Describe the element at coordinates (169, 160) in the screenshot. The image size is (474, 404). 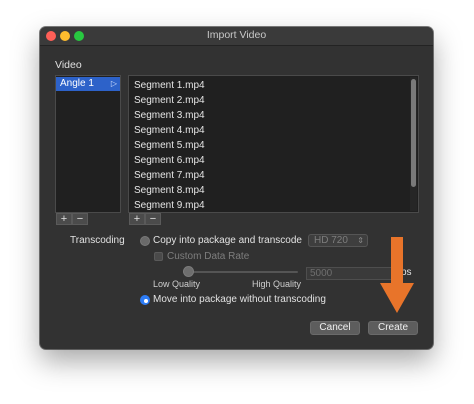
I see `list-item: Segment 6.mp4` at that location.